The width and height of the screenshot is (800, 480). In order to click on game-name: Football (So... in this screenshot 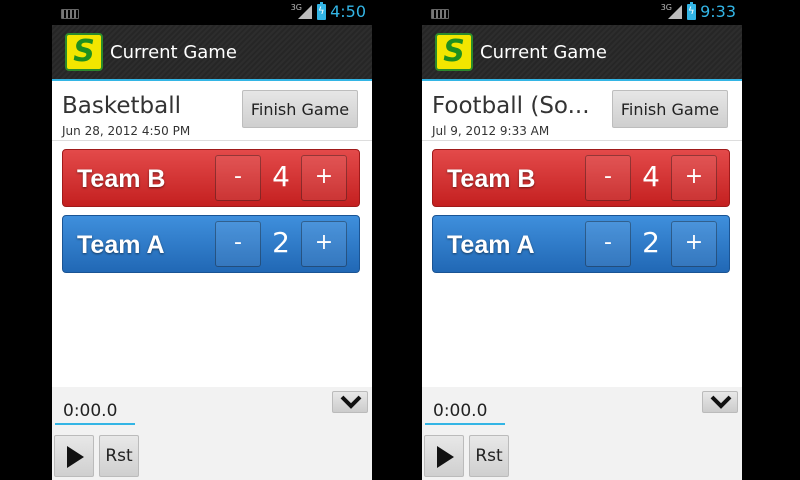, I will do `click(511, 106)`.